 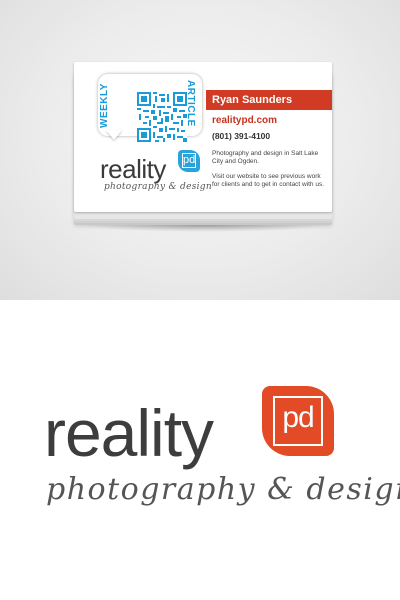 I want to click on card-logo-mark-text: pd, so click(x=189, y=160).